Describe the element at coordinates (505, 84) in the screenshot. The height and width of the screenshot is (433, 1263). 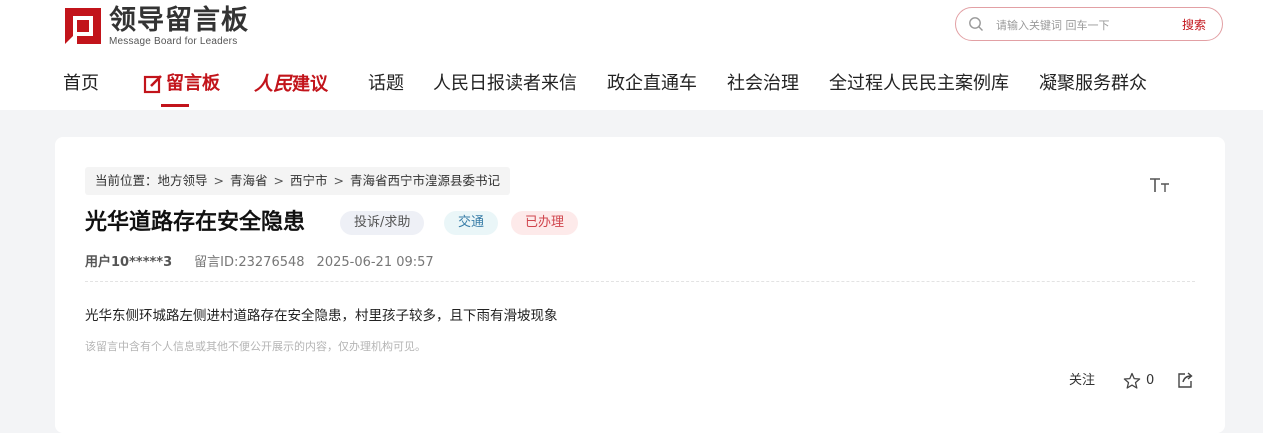
I see `nav-readers-letters: 人民日报读者来信` at that location.